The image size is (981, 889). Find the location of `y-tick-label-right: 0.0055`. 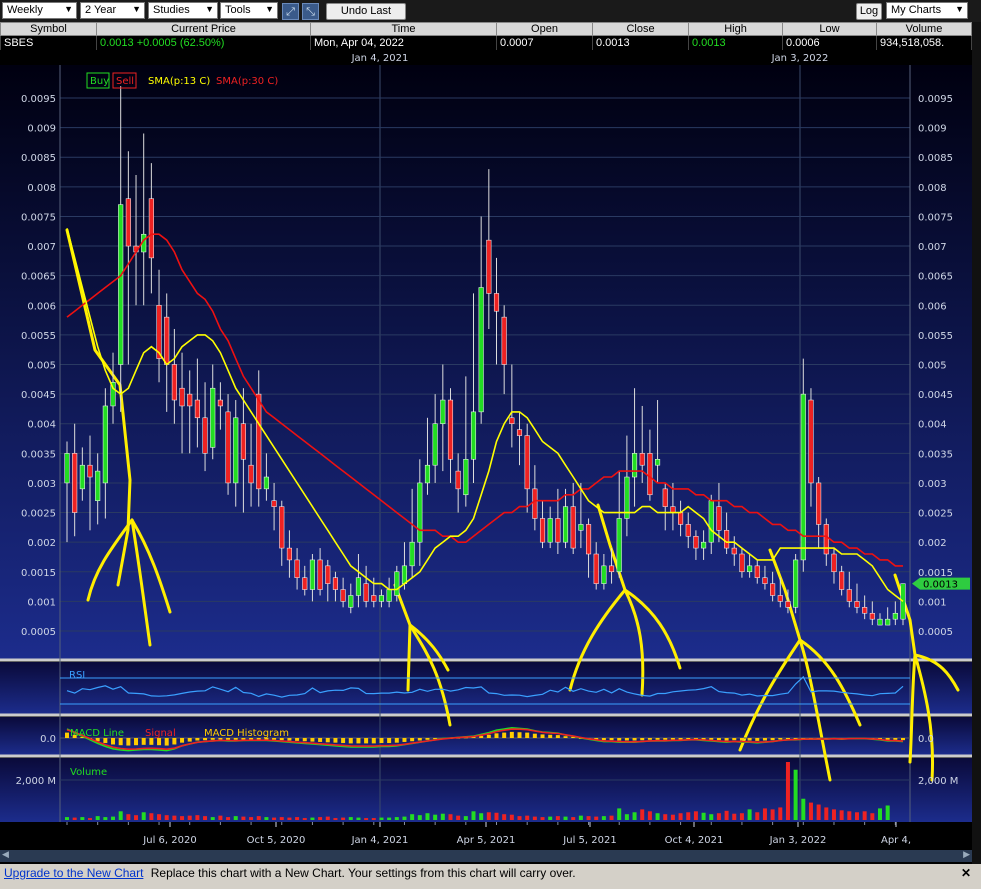

y-tick-label-right: 0.0055 is located at coordinates (935, 336).